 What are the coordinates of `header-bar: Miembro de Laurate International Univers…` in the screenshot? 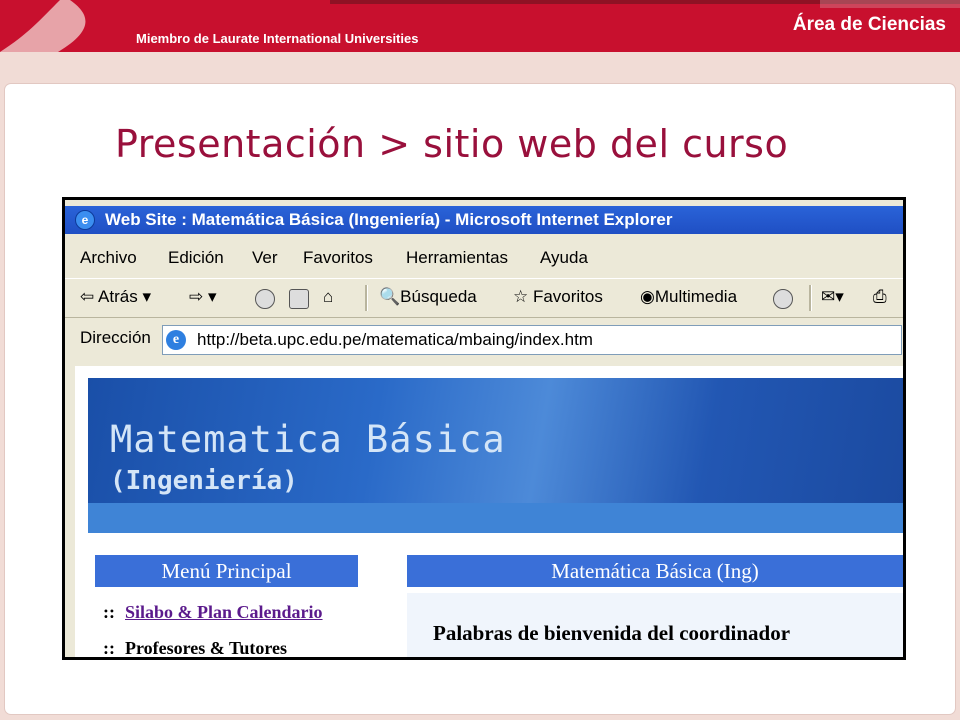 It's located at (480, 26).